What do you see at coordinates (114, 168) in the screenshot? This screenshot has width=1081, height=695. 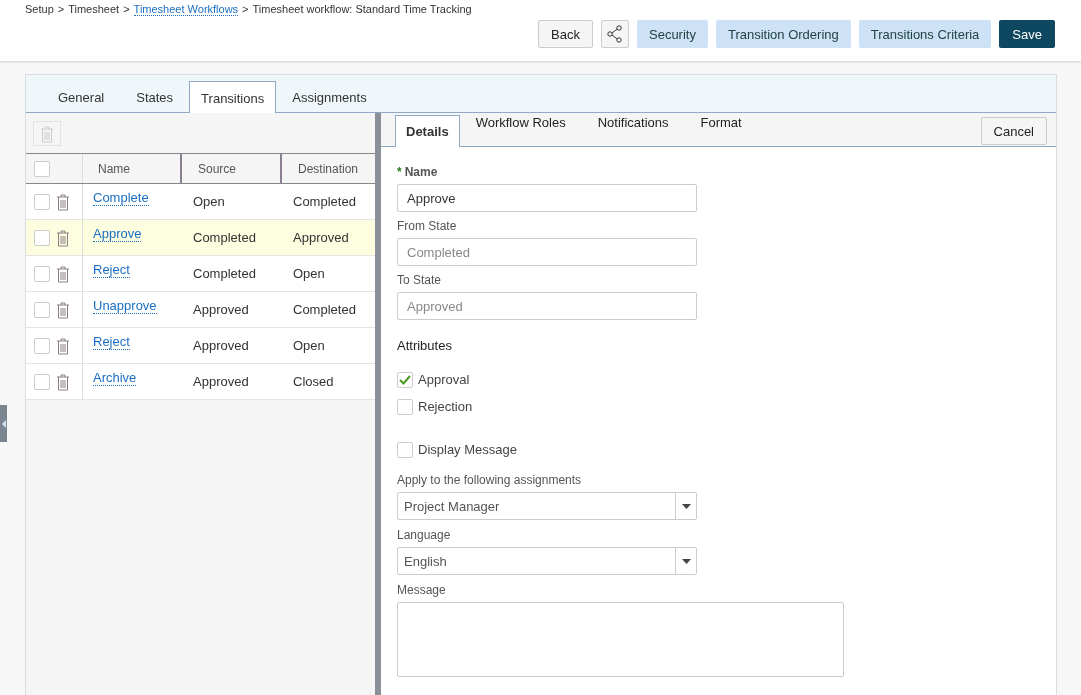 I see `column-header: Name` at bounding box center [114, 168].